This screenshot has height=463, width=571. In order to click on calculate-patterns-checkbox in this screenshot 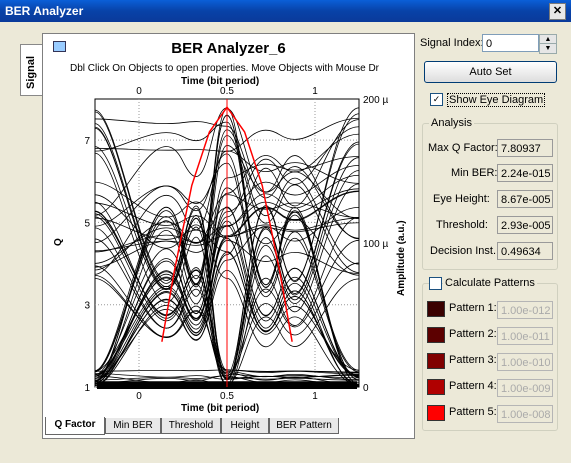, I will do `click(435, 283)`.